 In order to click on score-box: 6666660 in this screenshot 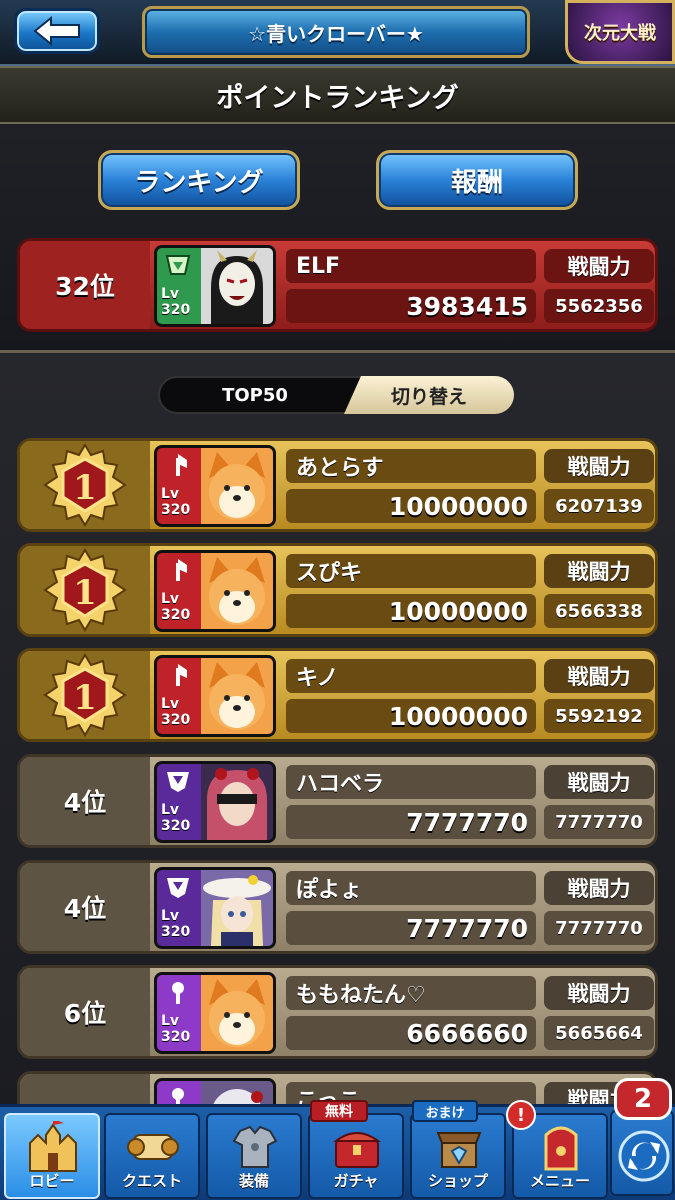, I will do `click(411, 1033)`.